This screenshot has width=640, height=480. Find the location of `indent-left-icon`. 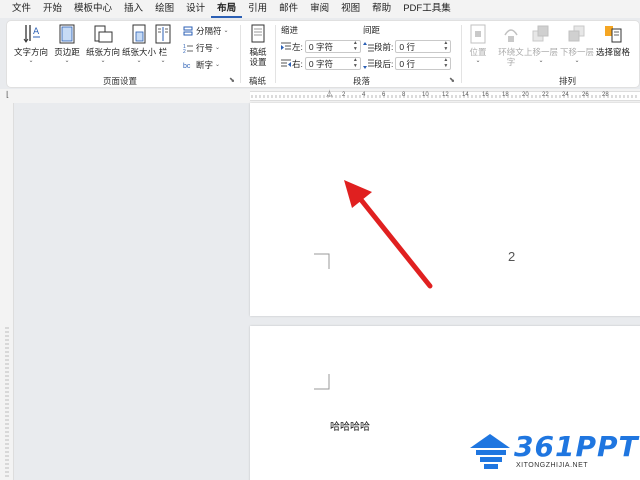

indent-left-icon is located at coordinates (286, 47).